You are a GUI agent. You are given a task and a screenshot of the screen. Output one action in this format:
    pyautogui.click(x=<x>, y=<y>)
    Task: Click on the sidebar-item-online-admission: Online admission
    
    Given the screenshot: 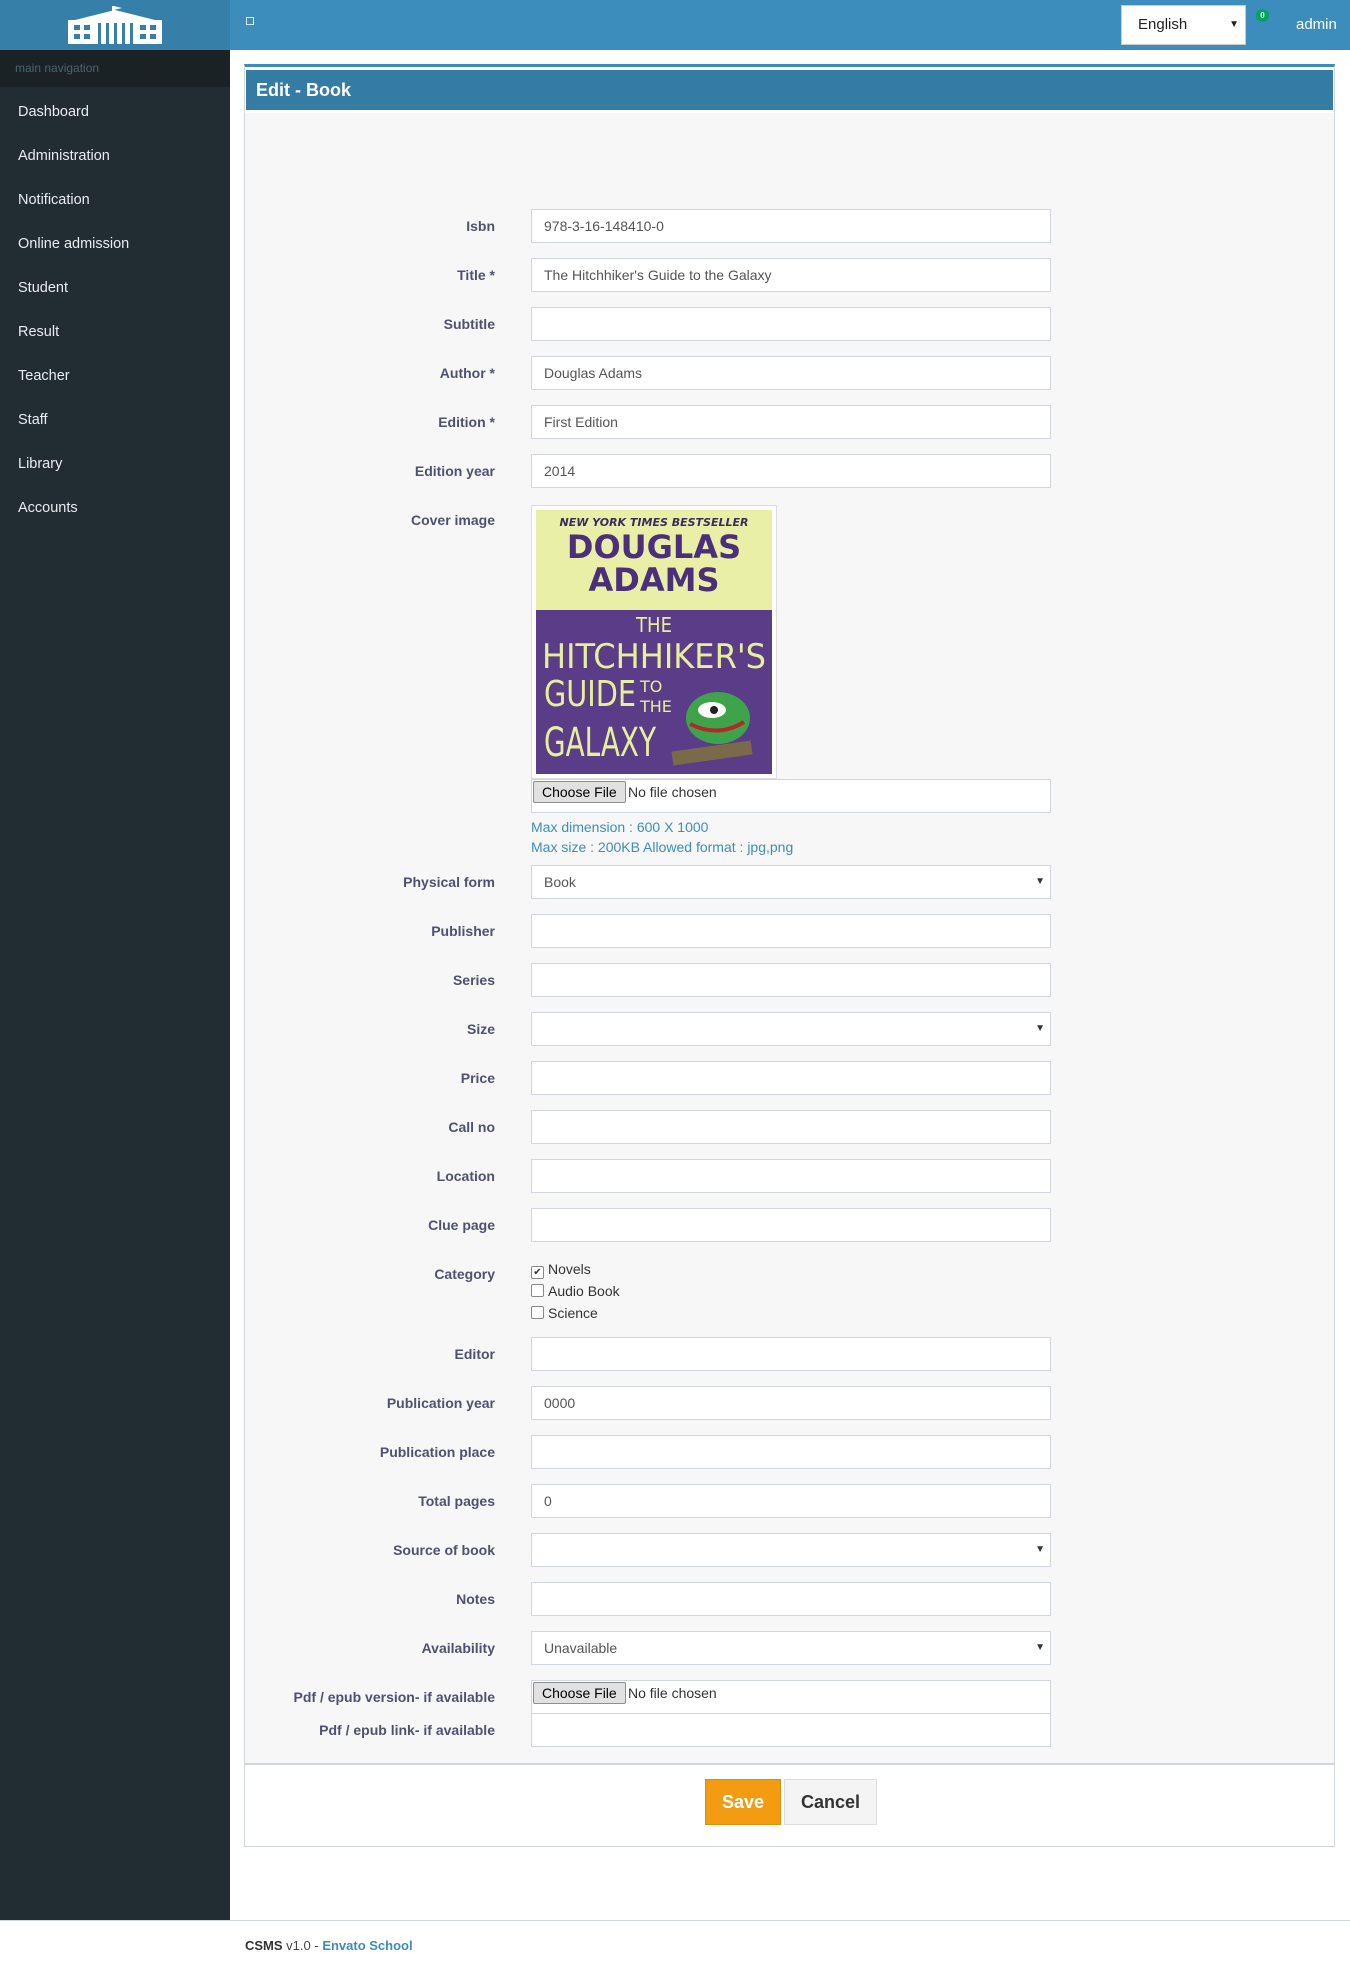 What is the action you would take?
    pyautogui.click(x=115, y=244)
    